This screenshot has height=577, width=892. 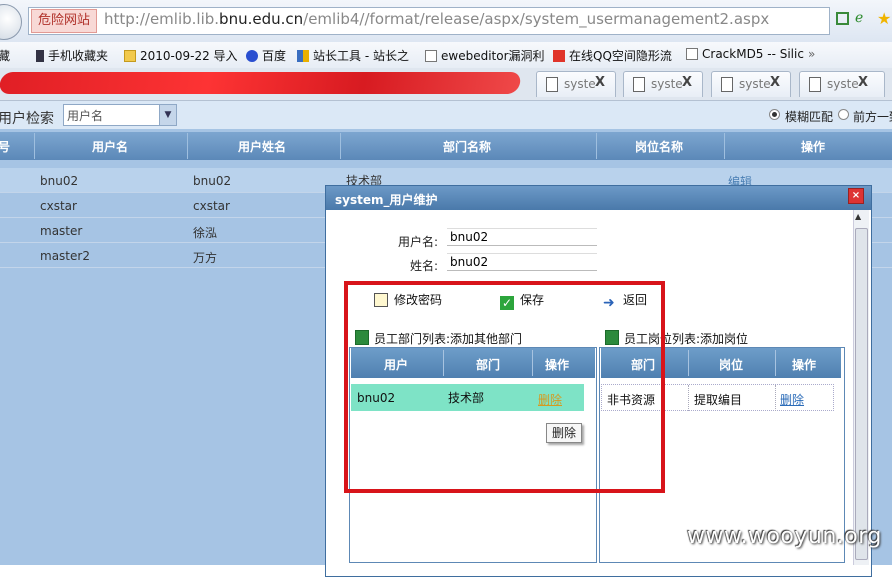 What do you see at coordinates (522, 262) in the screenshot?
I see `fullname-field` at bounding box center [522, 262].